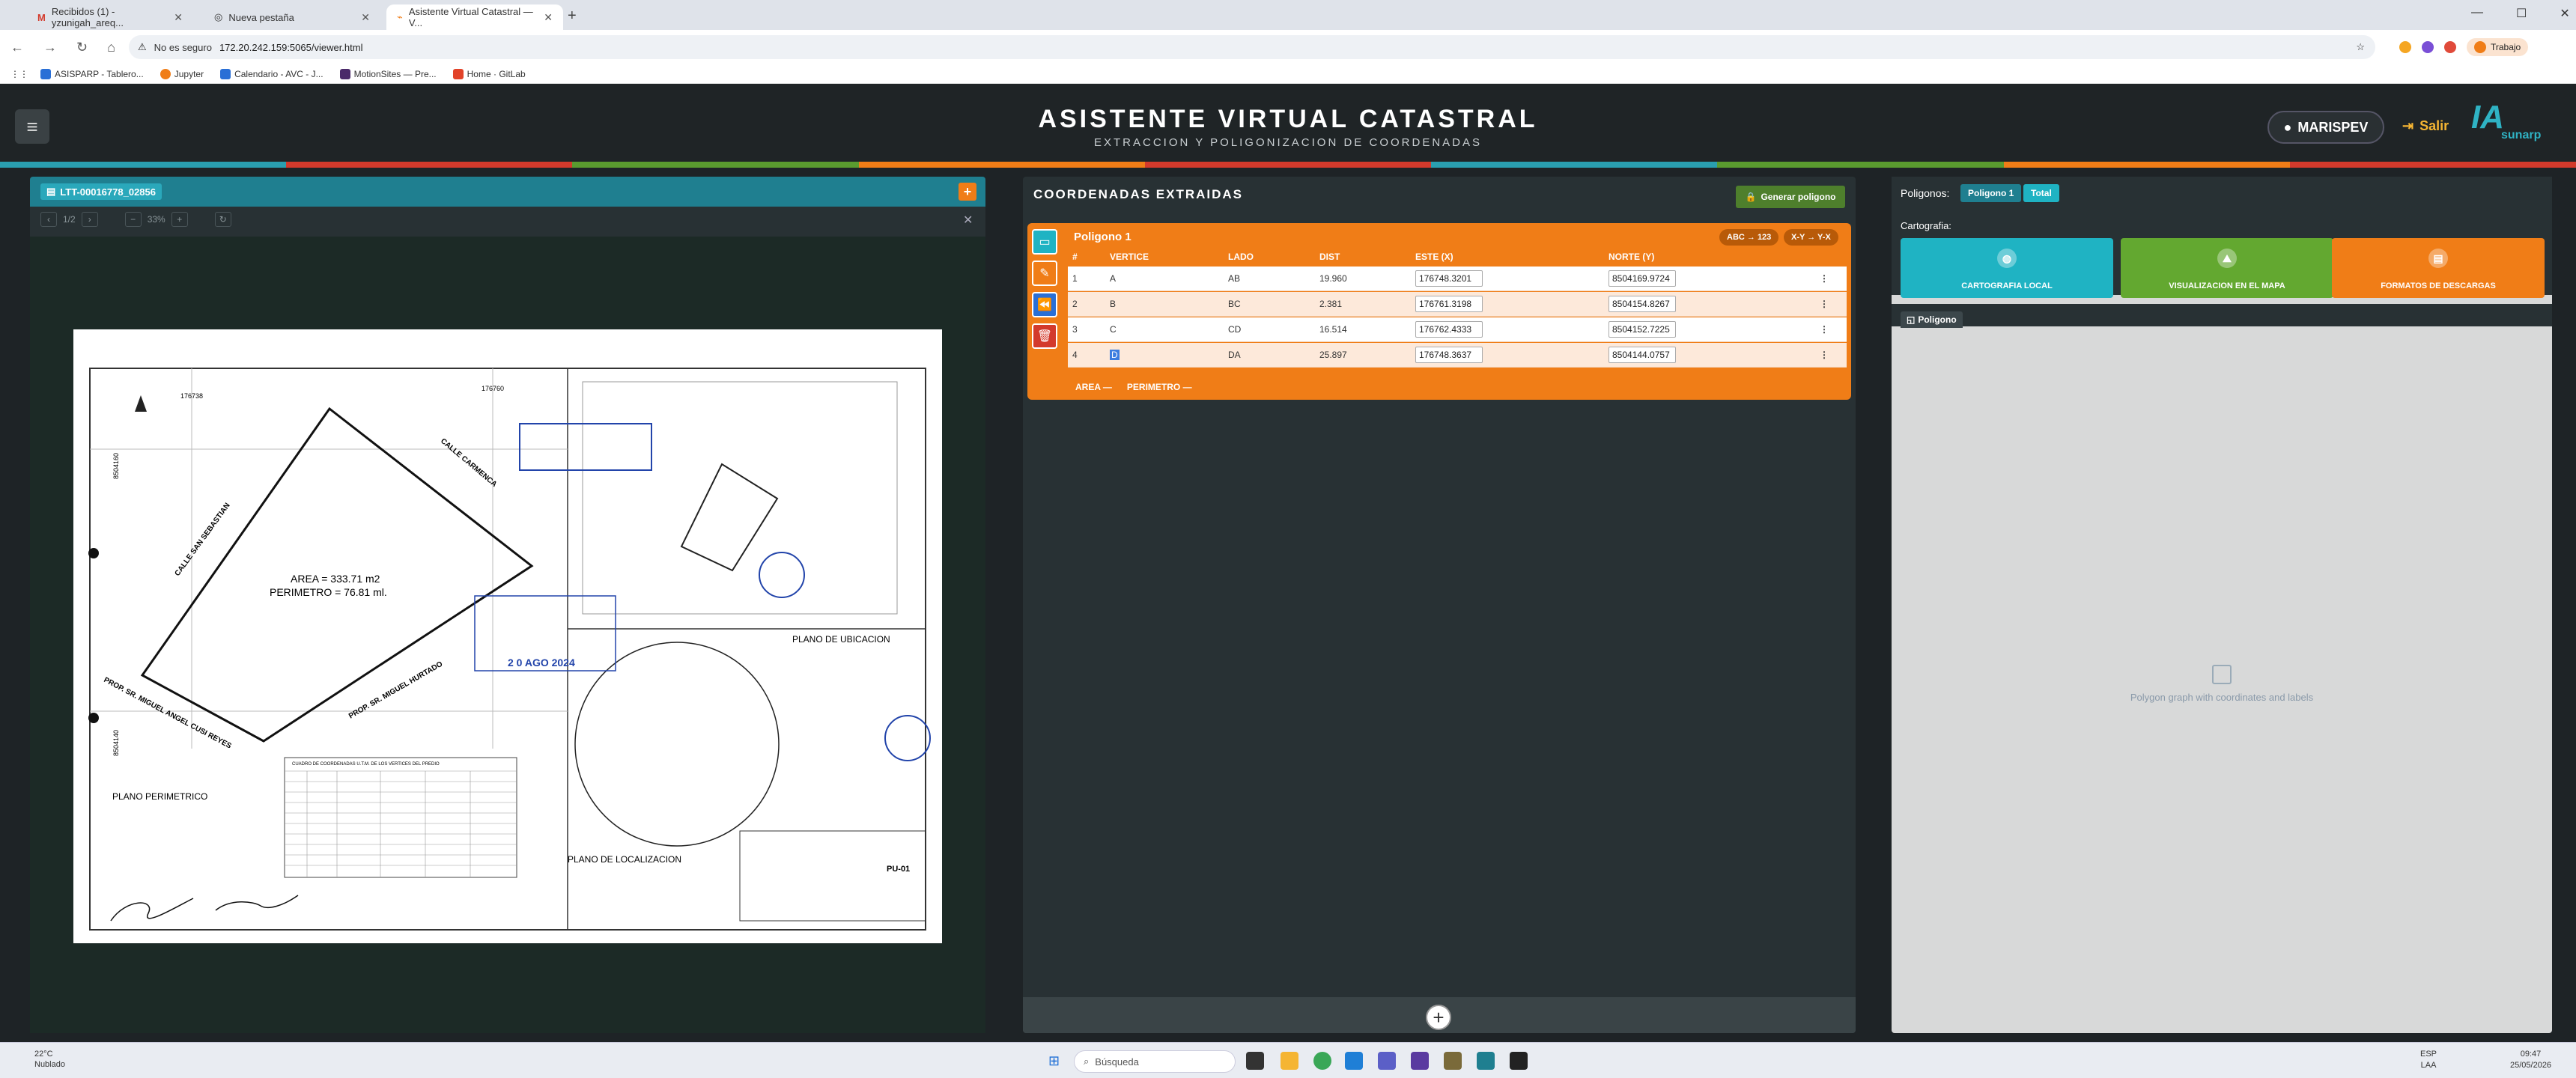 Image resolution: width=2576 pixels, height=1078 pixels. I want to click on convert-letters-button: ABC → 123, so click(1749, 237).